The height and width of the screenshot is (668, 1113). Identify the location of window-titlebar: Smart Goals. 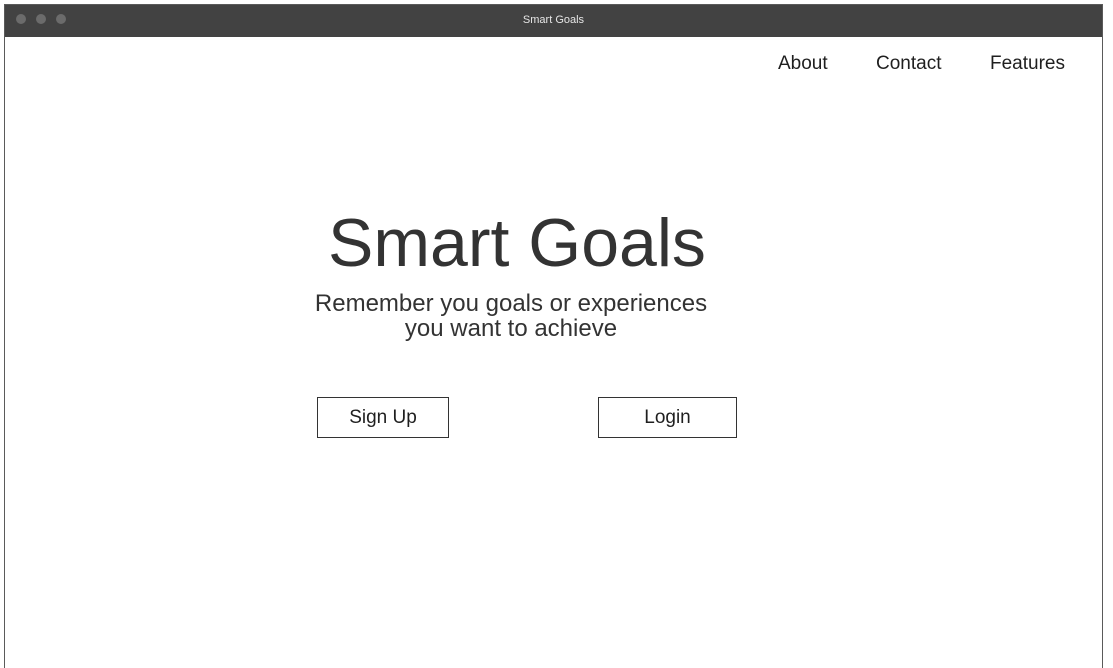
(553, 21).